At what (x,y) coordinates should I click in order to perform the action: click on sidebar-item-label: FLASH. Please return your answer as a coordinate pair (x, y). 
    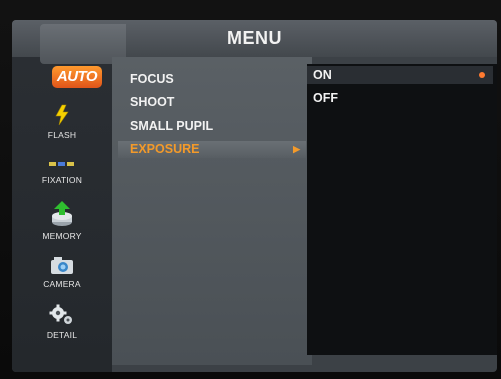
    Looking at the image, I should click on (62, 135).